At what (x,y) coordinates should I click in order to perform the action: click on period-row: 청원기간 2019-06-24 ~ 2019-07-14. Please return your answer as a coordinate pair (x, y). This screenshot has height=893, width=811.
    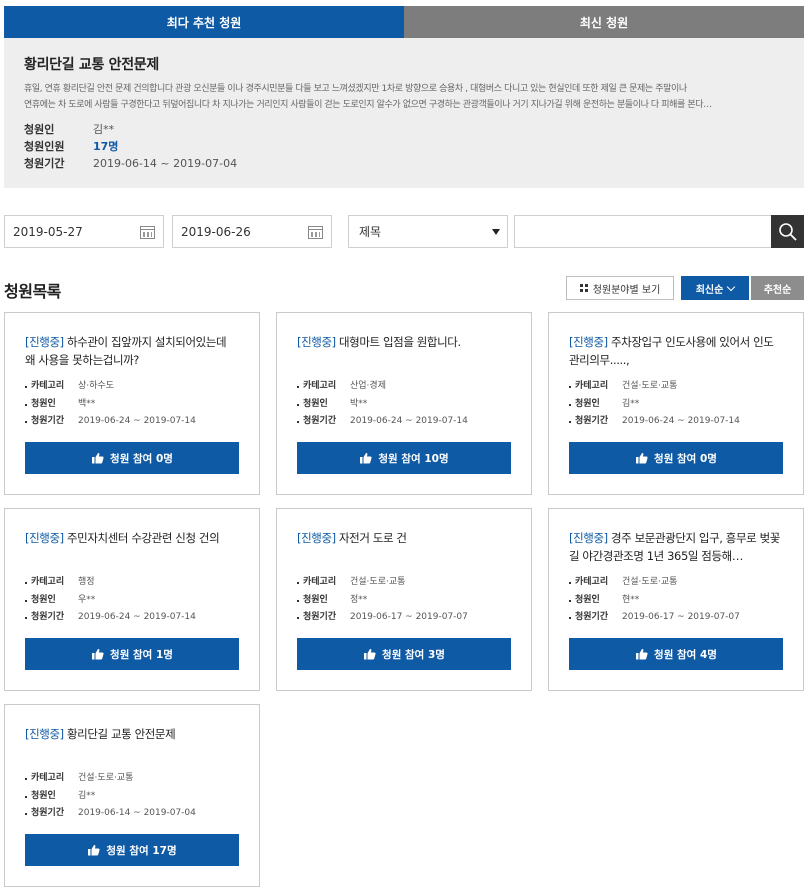
    Looking at the image, I should click on (676, 422).